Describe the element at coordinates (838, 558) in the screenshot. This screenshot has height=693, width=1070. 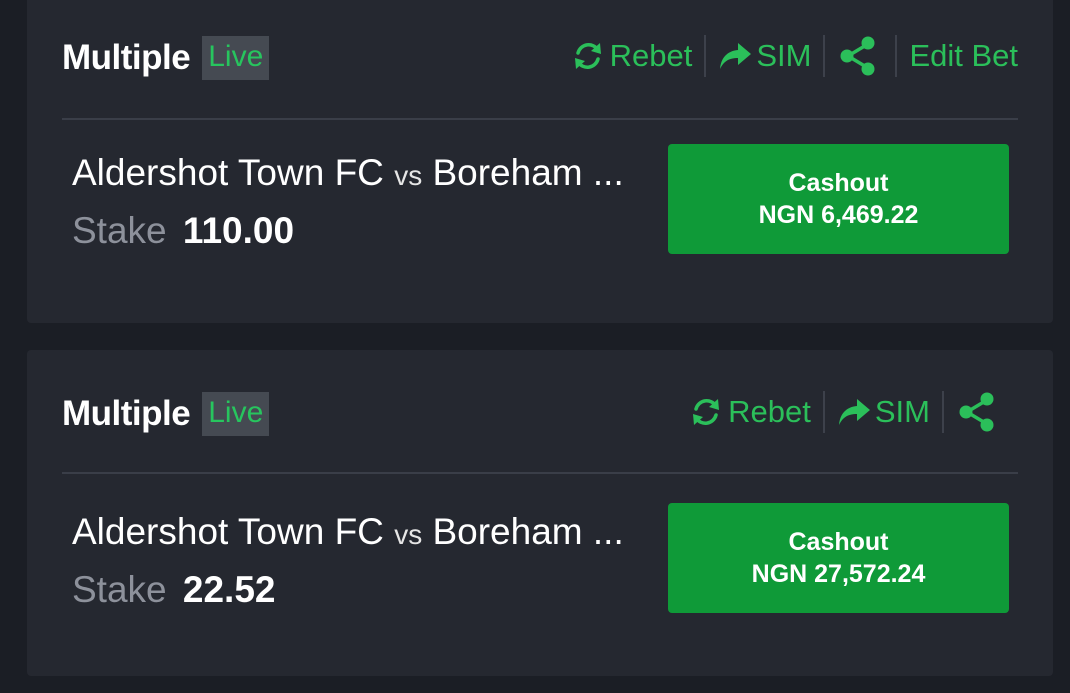
I see `cashout-button: Cashout NGN 27,572.24` at that location.